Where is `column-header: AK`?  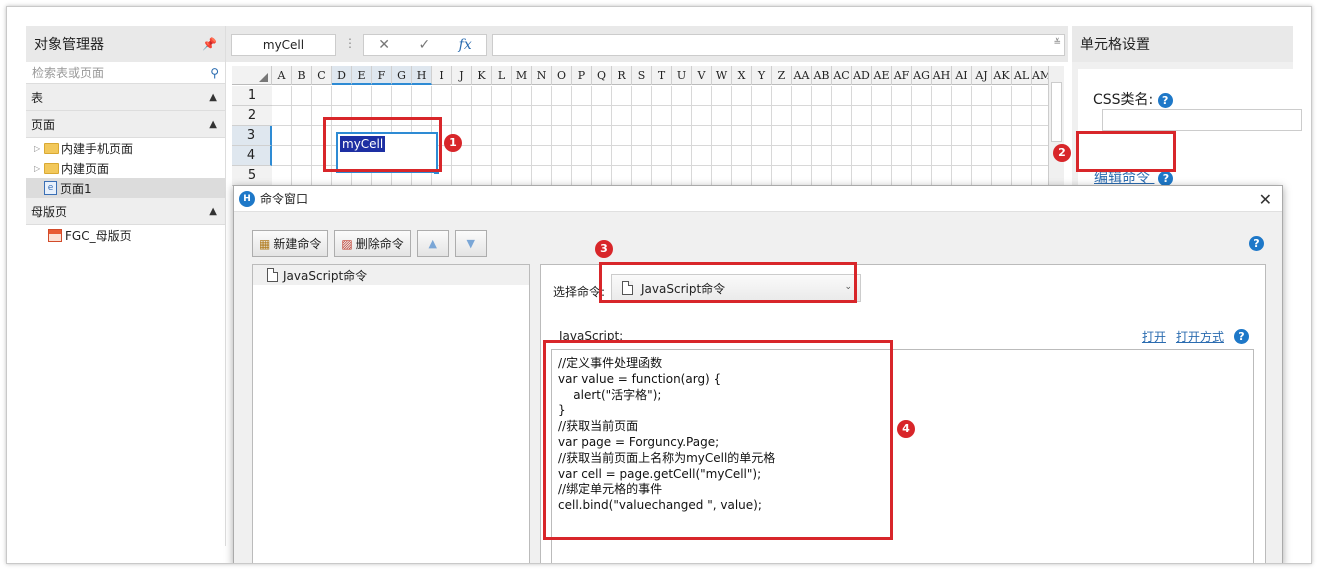
column-header: AK is located at coordinates (1002, 75).